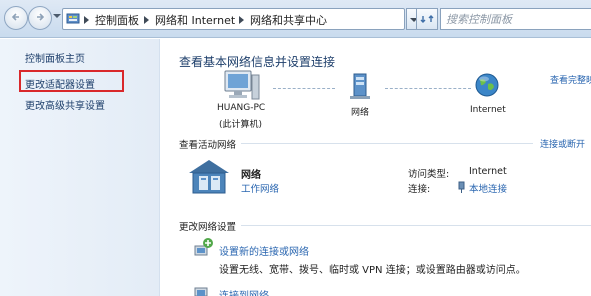  I want to click on address-toolbar: 控制面板 网络和 Internet 网络和共享中心, so click(295, 19).